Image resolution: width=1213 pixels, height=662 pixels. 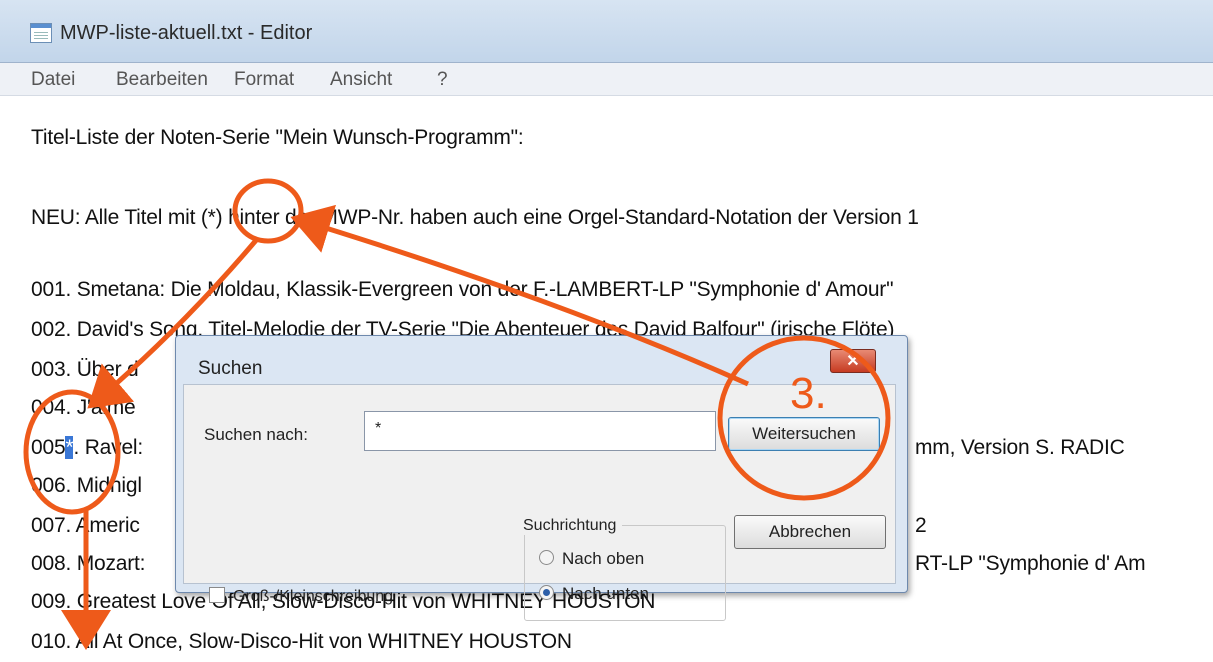 I want to click on text-line: 007. Americ, so click(x=85, y=525).